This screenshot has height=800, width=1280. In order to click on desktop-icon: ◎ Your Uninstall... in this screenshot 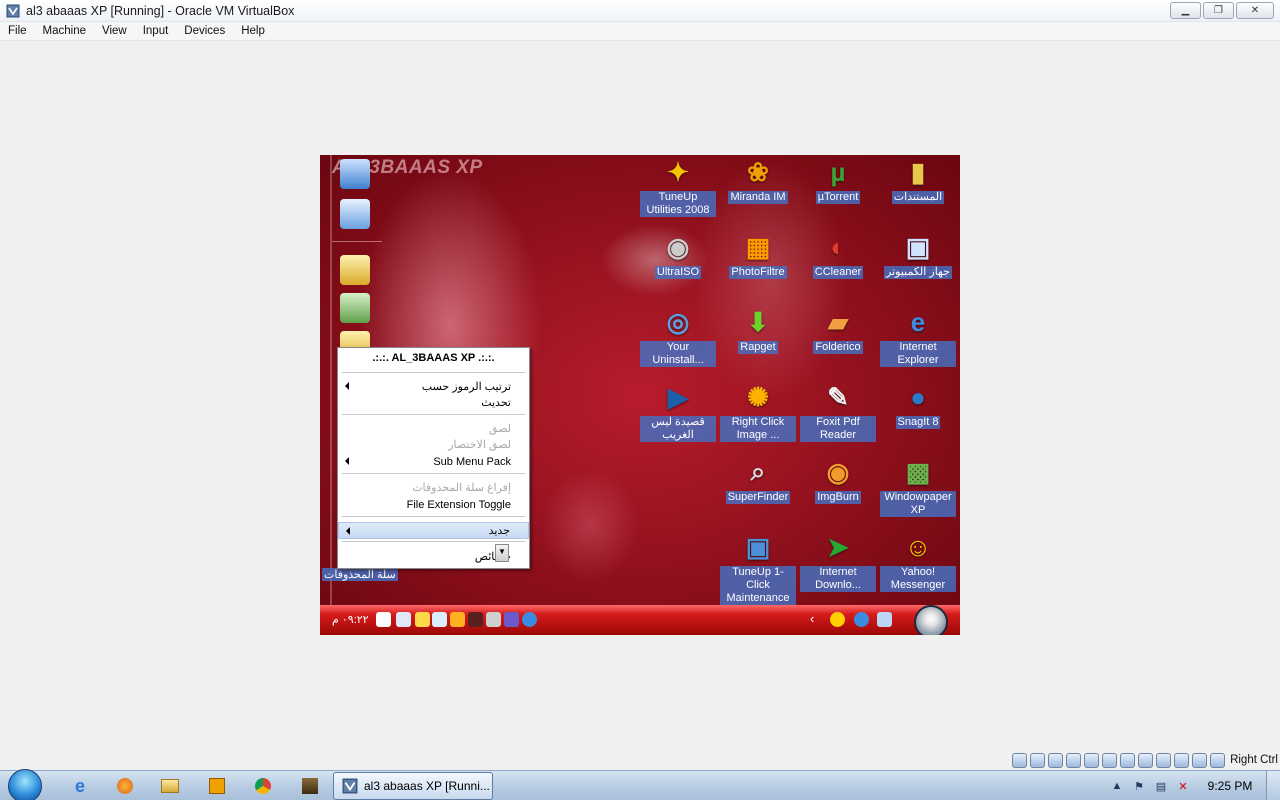, I will do `click(678, 336)`.